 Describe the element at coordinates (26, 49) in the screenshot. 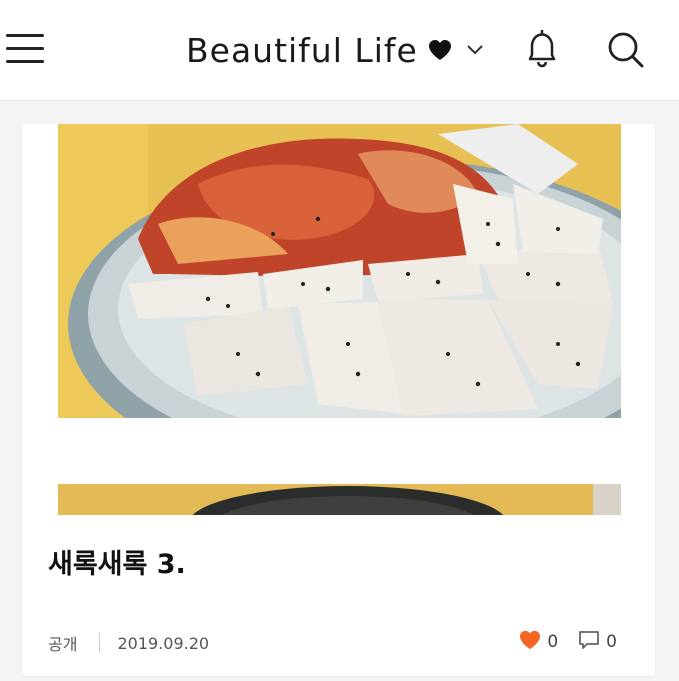

I see `menu-icon` at that location.